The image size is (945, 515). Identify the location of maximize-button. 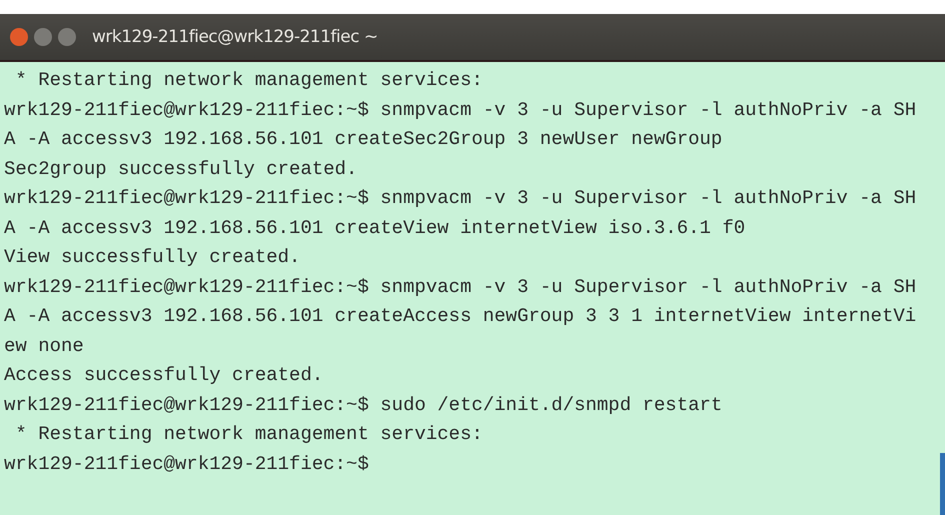
(67, 37).